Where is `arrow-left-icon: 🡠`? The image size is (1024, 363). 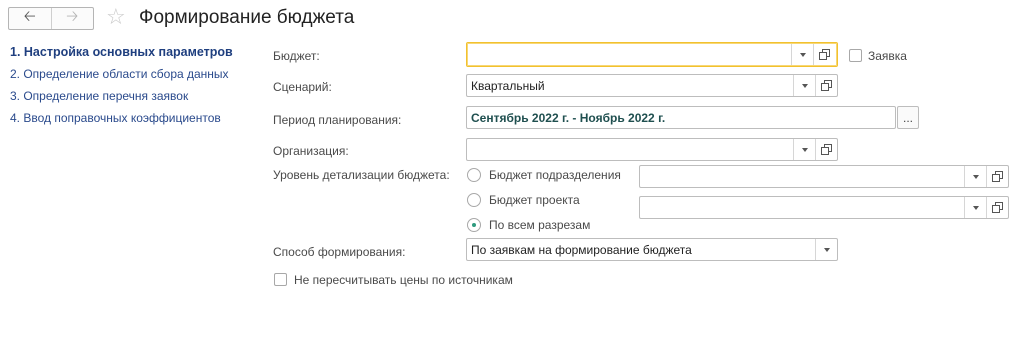
arrow-left-icon: 🡠 is located at coordinates (29, 16).